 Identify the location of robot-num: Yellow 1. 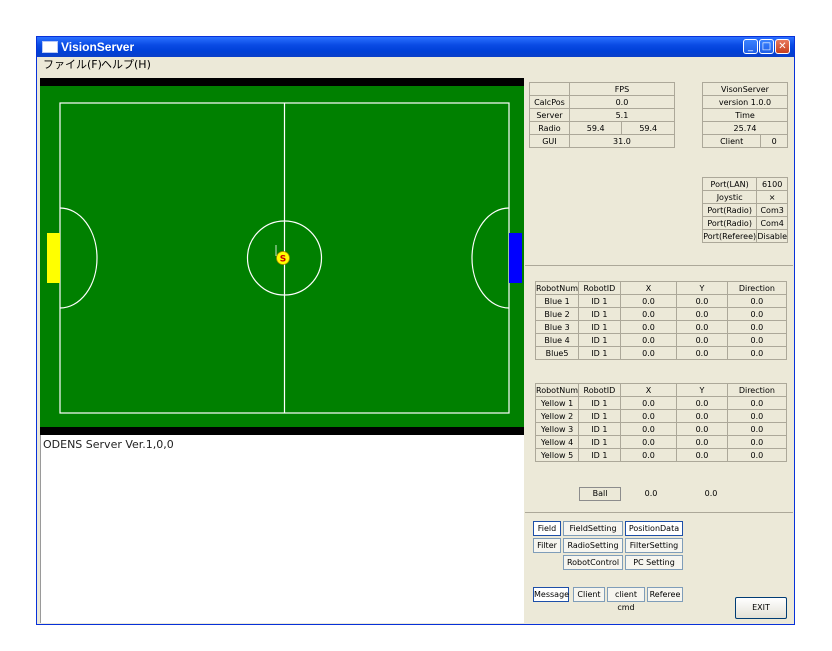
(557, 403).